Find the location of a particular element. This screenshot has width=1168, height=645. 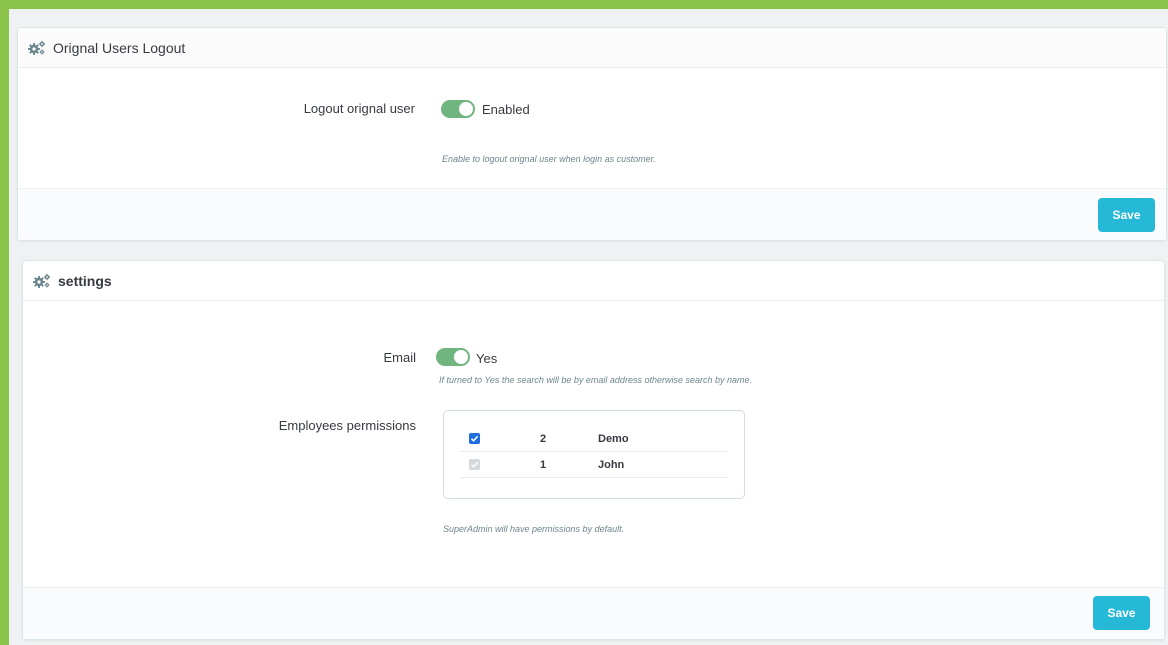

switch-state-label: Yes is located at coordinates (487, 358).